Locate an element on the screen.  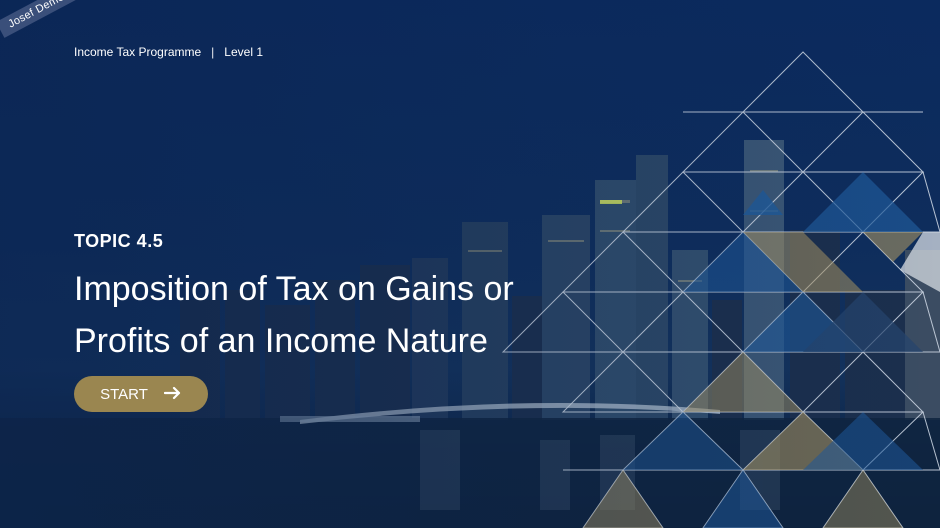
arrow-right-icon is located at coordinates (172, 394).